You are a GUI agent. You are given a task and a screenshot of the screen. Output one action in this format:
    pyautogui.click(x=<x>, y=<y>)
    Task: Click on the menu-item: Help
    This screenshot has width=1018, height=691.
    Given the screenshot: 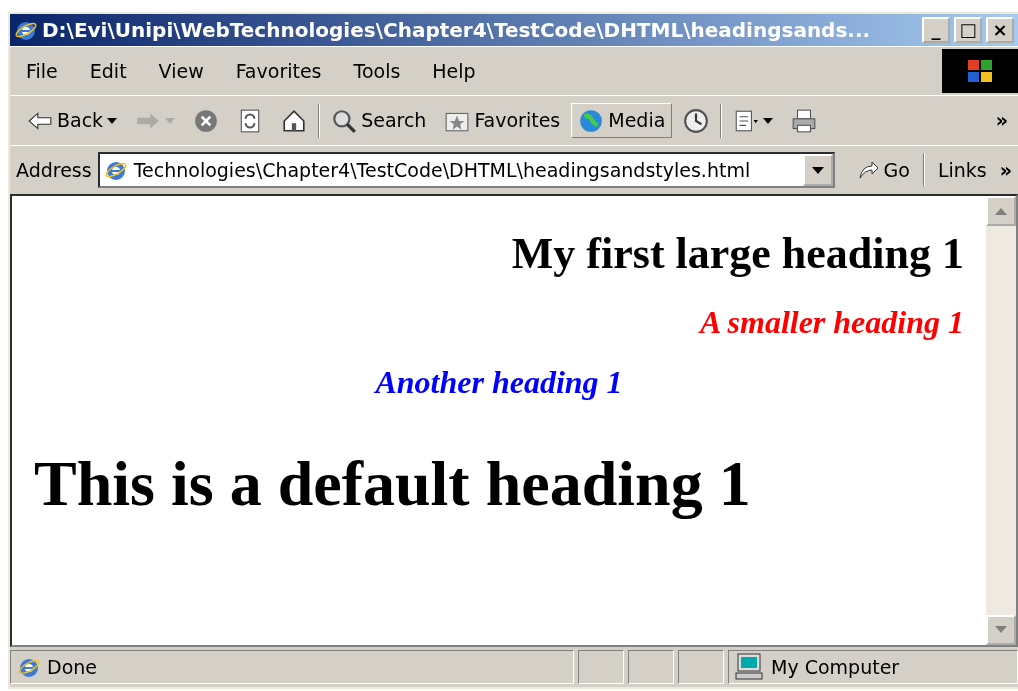 What is the action you would take?
    pyautogui.click(x=454, y=71)
    